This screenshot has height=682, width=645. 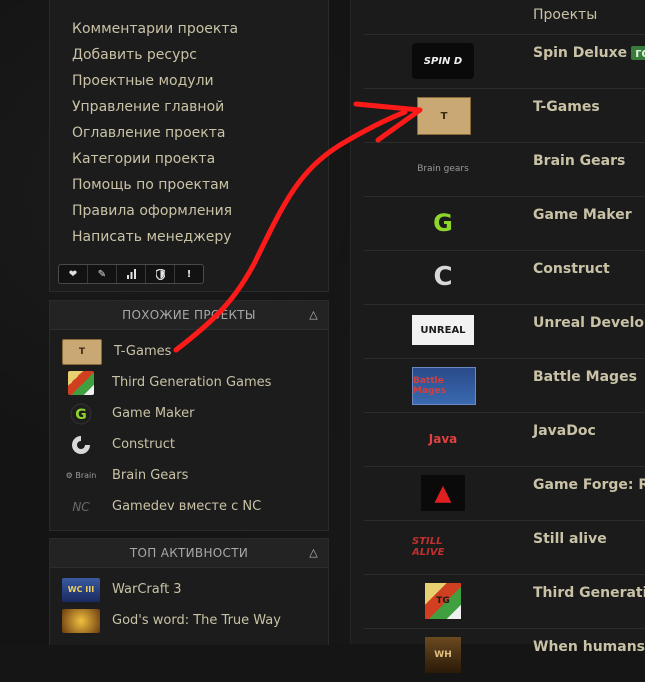 What do you see at coordinates (73, 274) in the screenshot?
I see `heart-icon: ❤` at bounding box center [73, 274].